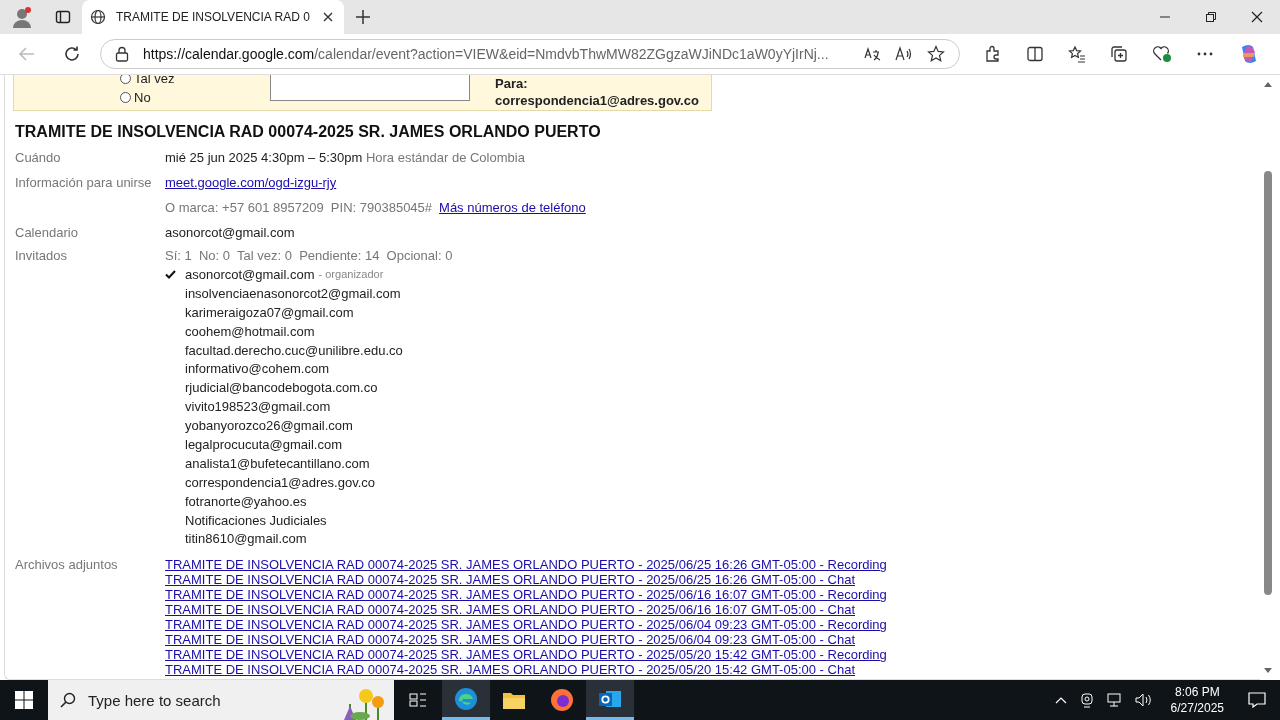  What do you see at coordinates (351, 274) in the screenshot?
I see `guest-role: - organizador` at bounding box center [351, 274].